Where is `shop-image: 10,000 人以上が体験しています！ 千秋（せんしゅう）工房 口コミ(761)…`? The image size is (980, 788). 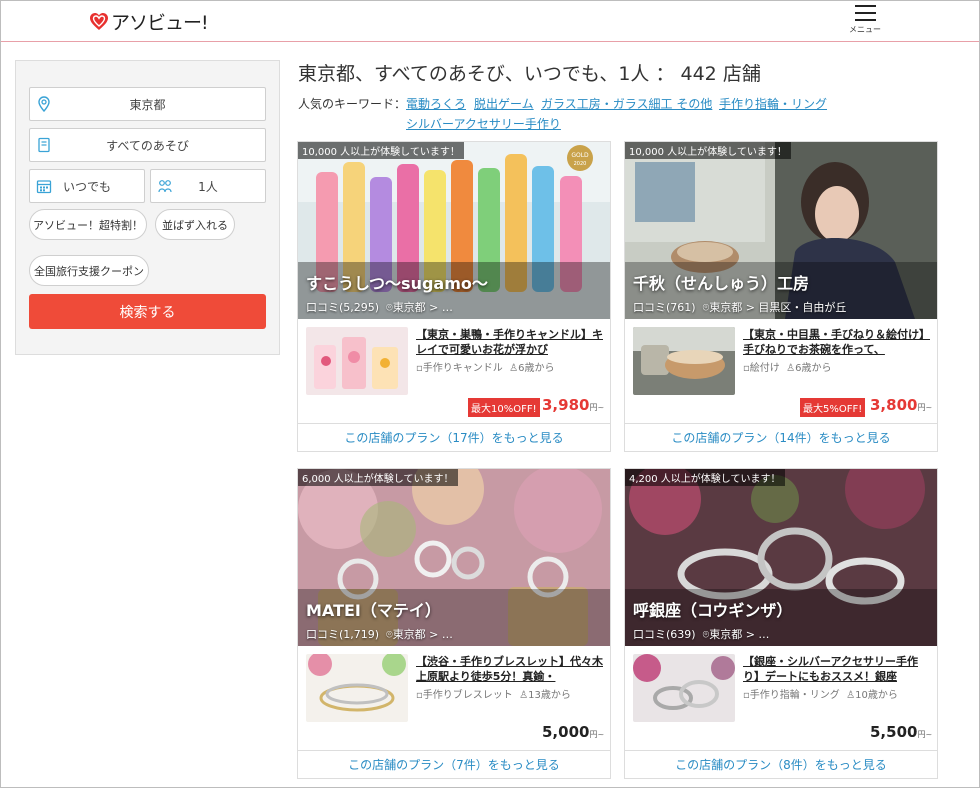
shop-image: 10,000 人以上が体験しています！ 千秋（せんしゅう）工房 口コミ(761)… is located at coordinates (781, 230).